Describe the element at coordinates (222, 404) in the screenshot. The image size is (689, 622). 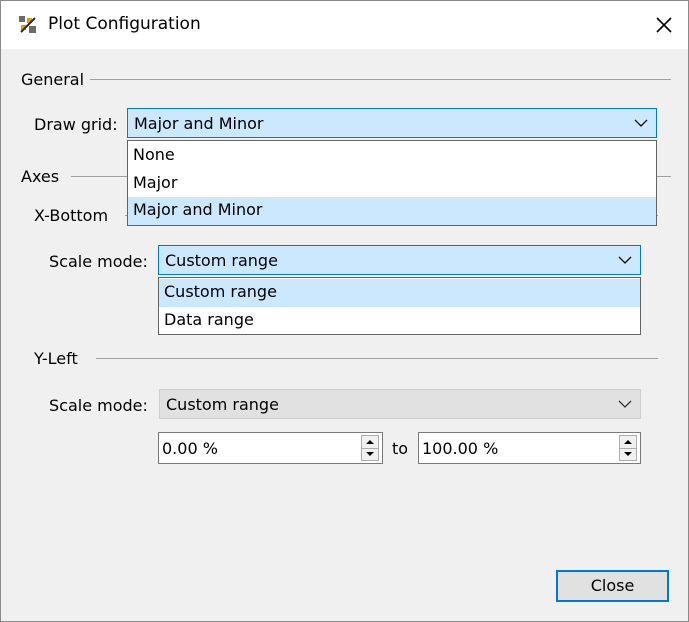
I see `y-scale-mode-value: Custom range` at that location.